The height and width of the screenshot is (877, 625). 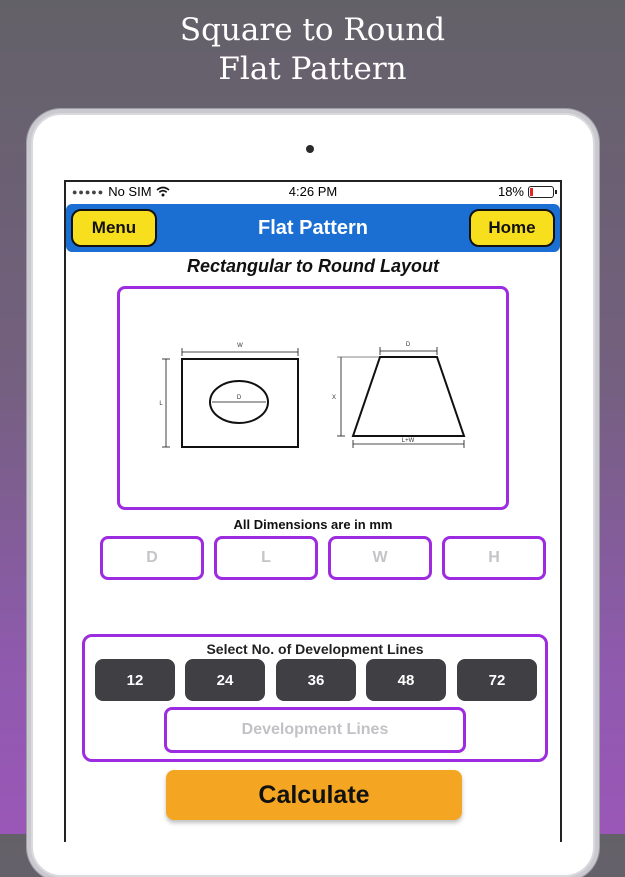 What do you see at coordinates (240, 346) in the screenshot?
I see `label-w: W` at bounding box center [240, 346].